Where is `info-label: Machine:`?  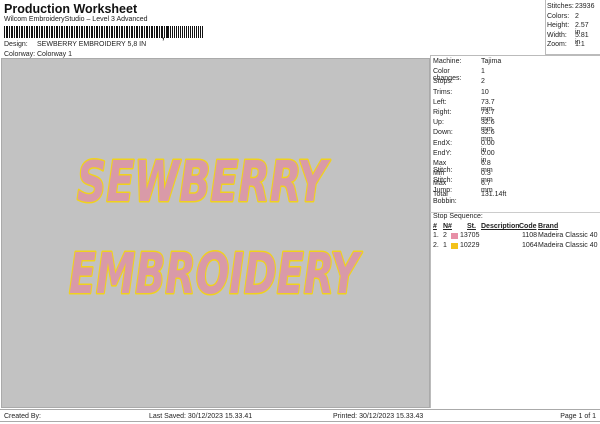
info-label: Machine: is located at coordinates (447, 61).